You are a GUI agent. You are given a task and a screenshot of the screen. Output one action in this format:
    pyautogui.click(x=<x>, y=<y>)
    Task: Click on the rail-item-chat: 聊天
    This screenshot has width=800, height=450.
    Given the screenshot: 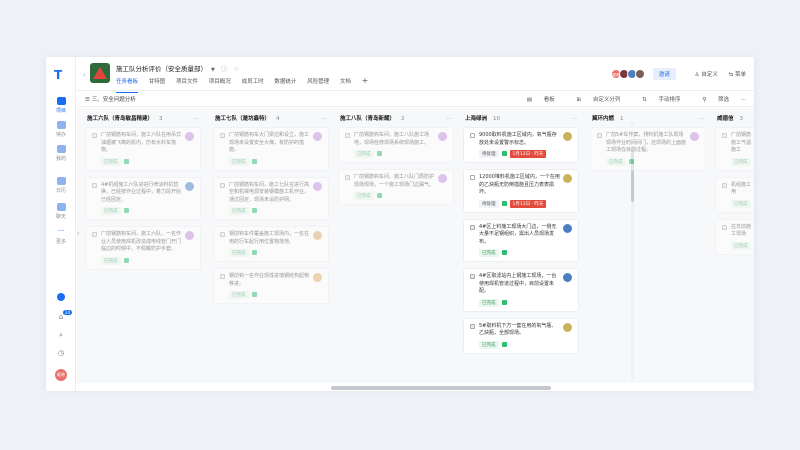 What is the action you would take?
    pyautogui.click(x=61, y=211)
    